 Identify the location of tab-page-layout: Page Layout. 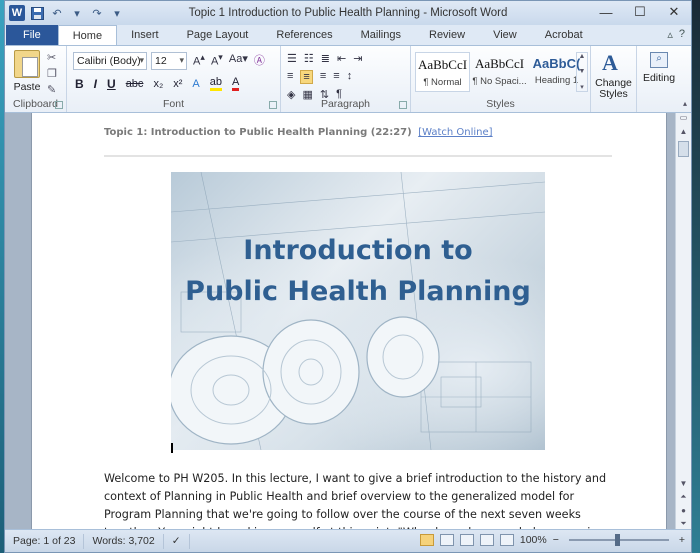
(218, 35).